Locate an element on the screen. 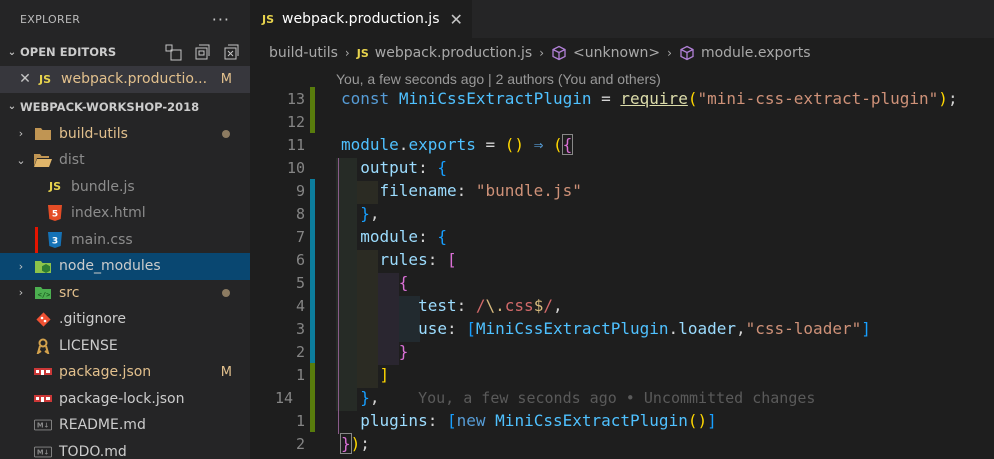 This screenshot has width=994, height=459. code-line: 12 is located at coordinates (622, 121).